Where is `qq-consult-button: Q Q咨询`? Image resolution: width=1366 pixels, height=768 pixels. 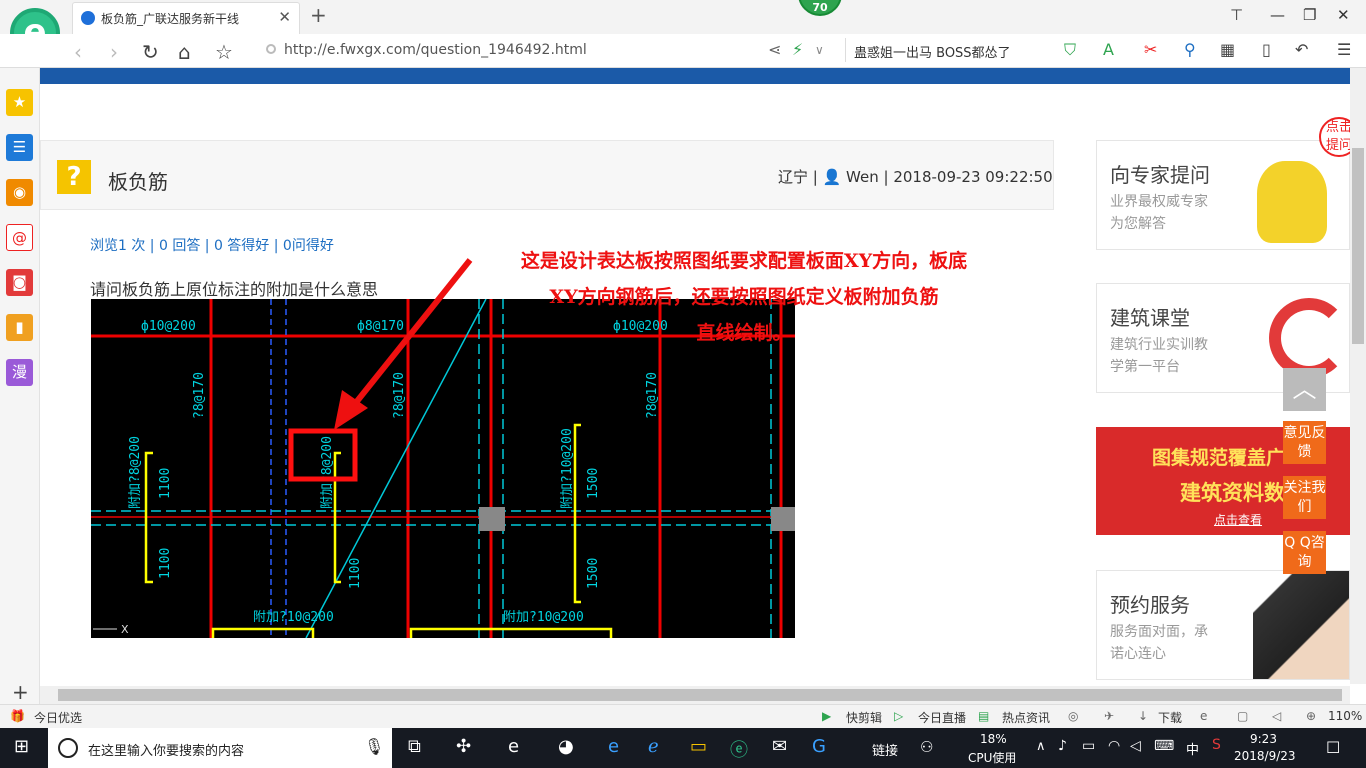
qq-consult-button: Q Q咨询 is located at coordinates (1304, 552).